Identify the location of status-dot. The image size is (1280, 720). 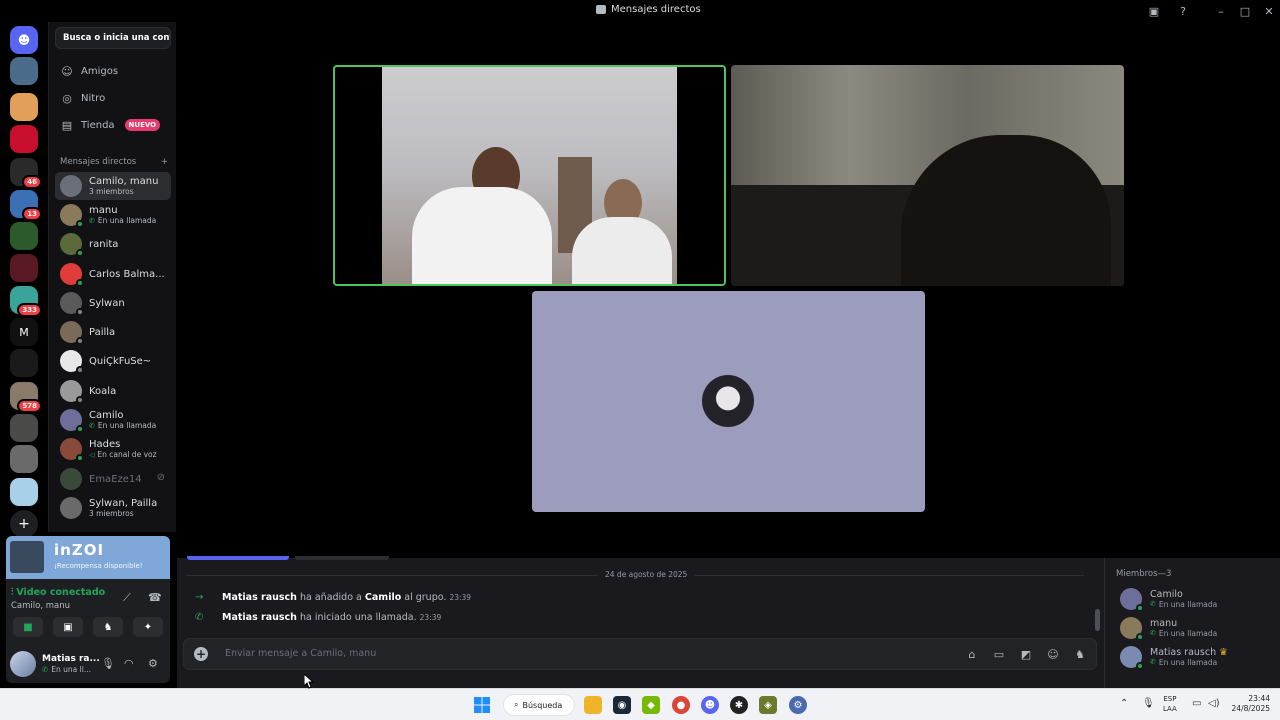
(80, 341).